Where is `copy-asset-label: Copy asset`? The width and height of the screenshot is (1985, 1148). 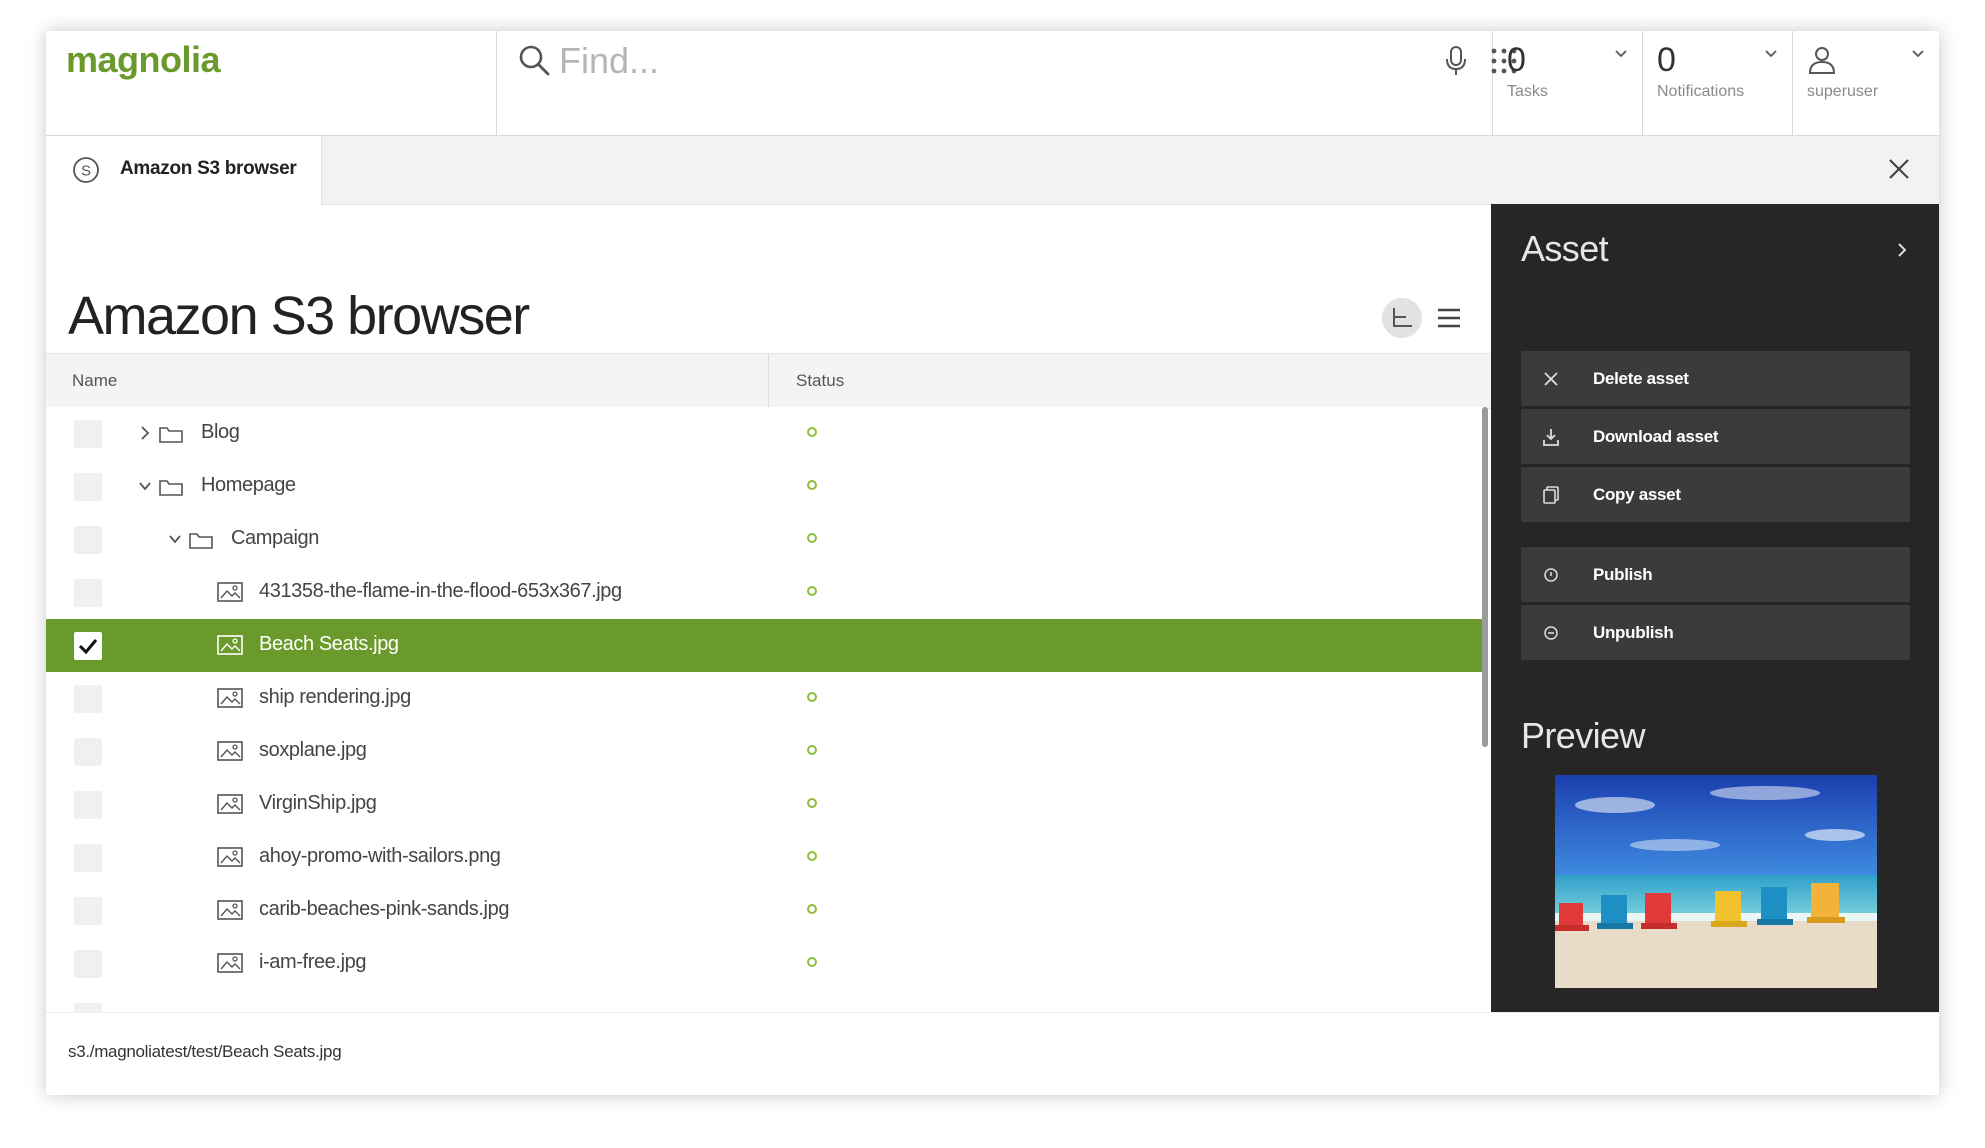
copy-asset-label: Copy asset is located at coordinates (1637, 494).